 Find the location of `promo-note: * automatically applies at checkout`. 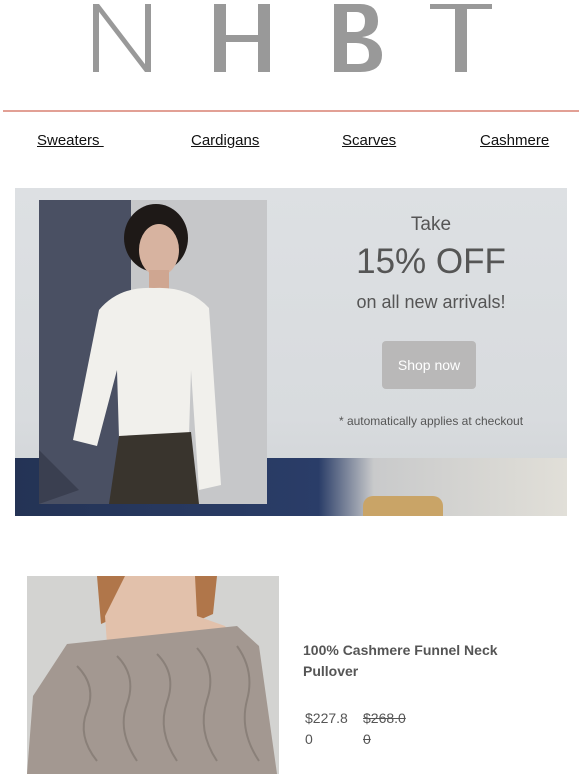

promo-note: * automatically applies at checkout is located at coordinates (431, 421).